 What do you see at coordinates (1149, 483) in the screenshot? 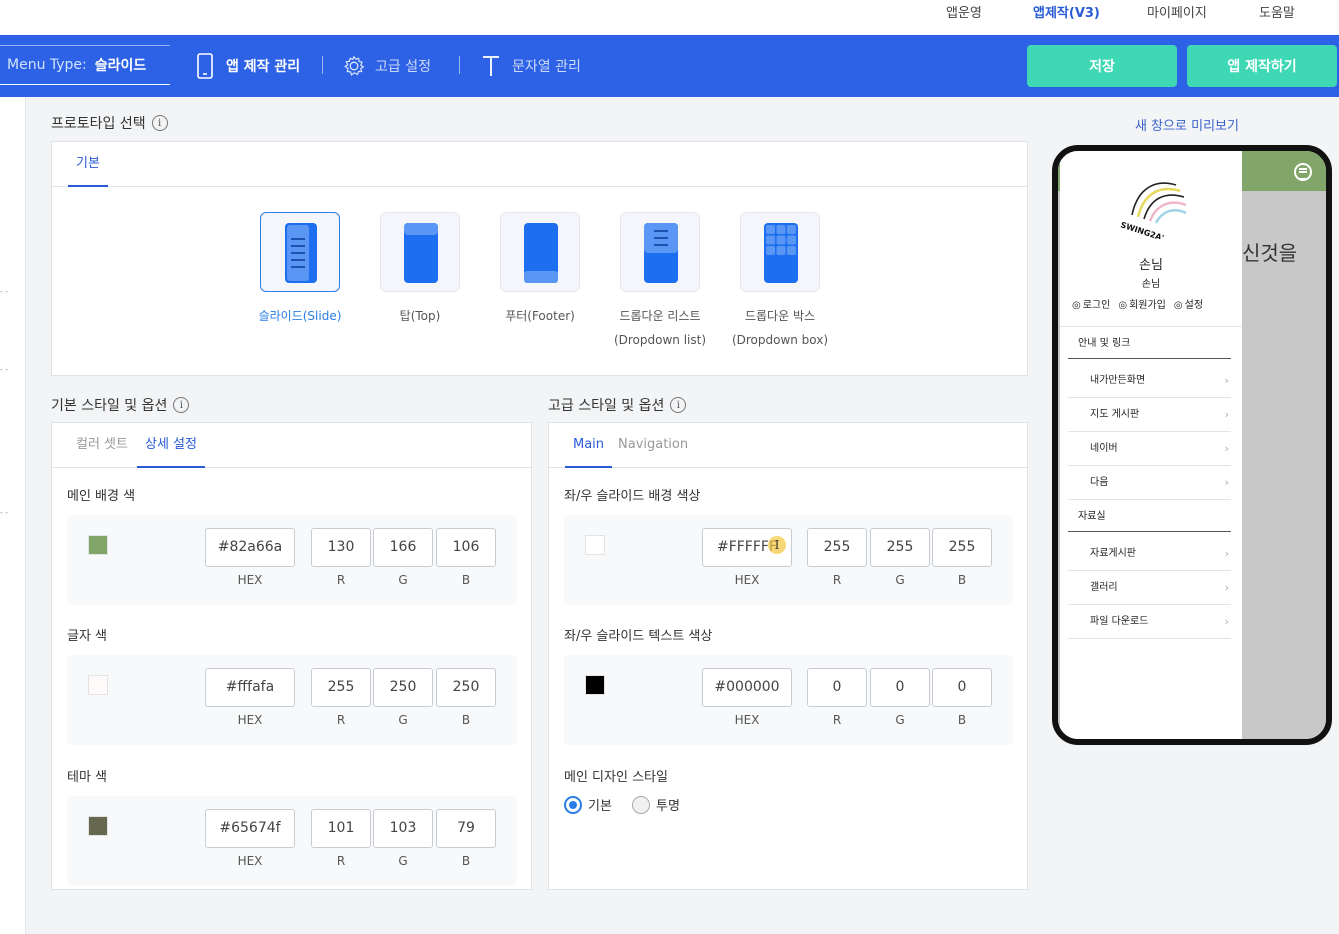
I see `menu-item: 다음 ›` at bounding box center [1149, 483].